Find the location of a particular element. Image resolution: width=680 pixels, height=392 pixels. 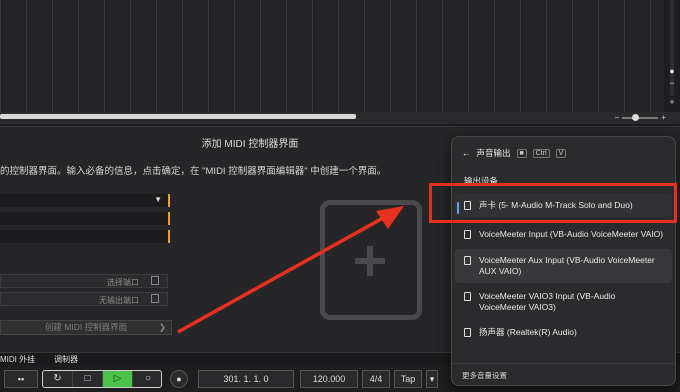

annotation-arrow is located at coordinates (290, 270).